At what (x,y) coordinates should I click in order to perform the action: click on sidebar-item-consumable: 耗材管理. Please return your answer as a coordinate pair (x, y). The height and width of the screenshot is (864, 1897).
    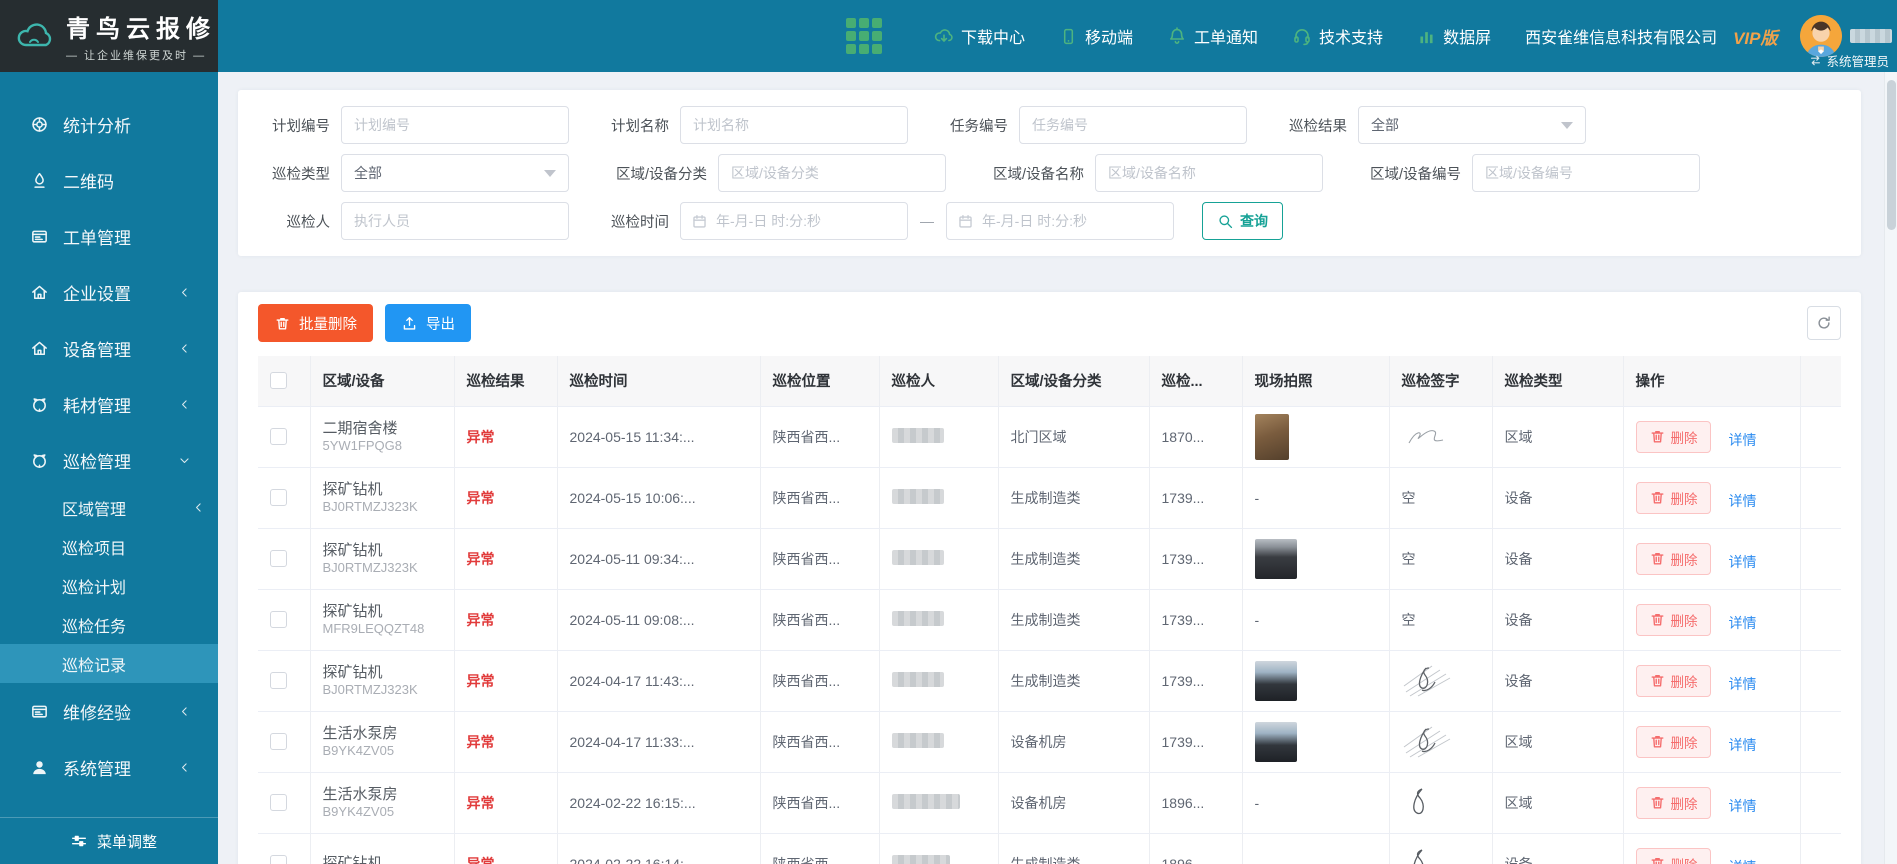
    Looking at the image, I should click on (109, 404).